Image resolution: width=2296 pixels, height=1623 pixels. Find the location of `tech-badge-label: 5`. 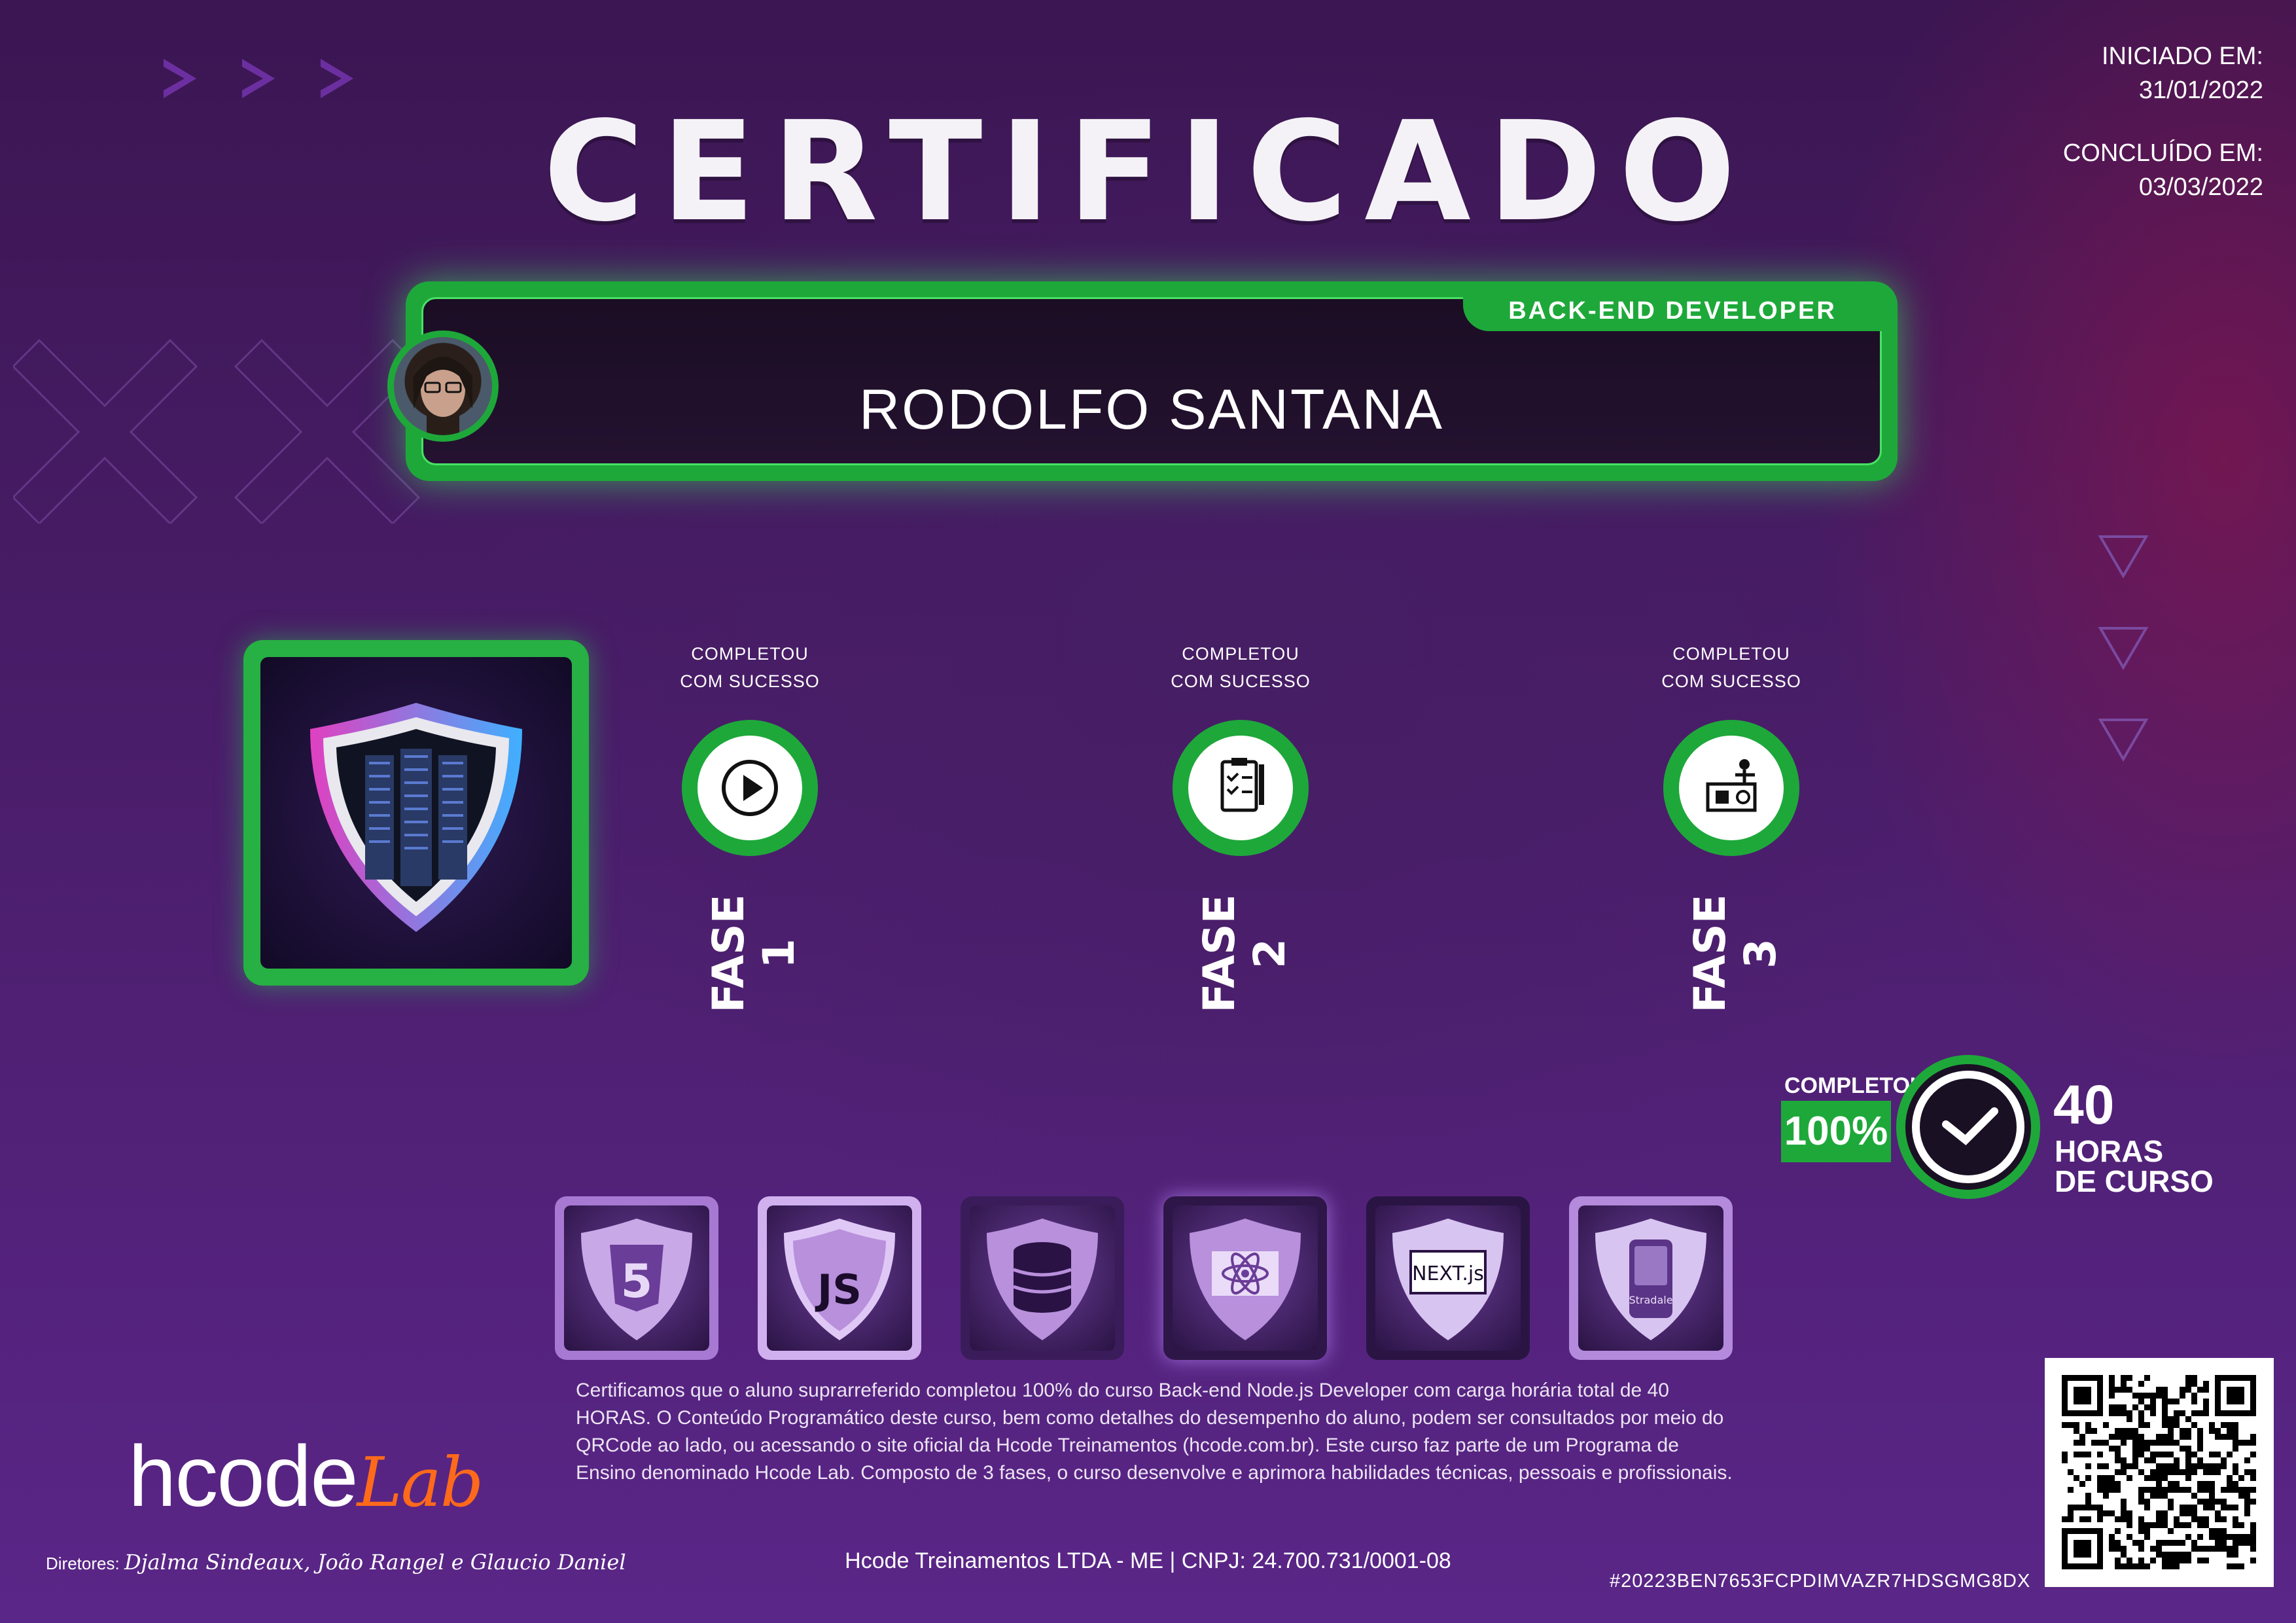

tech-badge-label: 5 is located at coordinates (637, 1281).